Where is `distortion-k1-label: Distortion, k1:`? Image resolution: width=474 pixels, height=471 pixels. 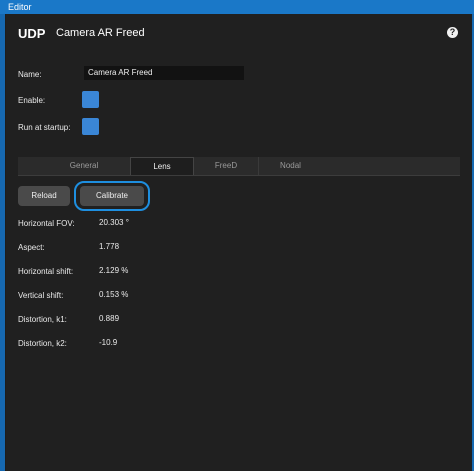
distortion-k1-label: Distortion, k1: is located at coordinates (42, 319).